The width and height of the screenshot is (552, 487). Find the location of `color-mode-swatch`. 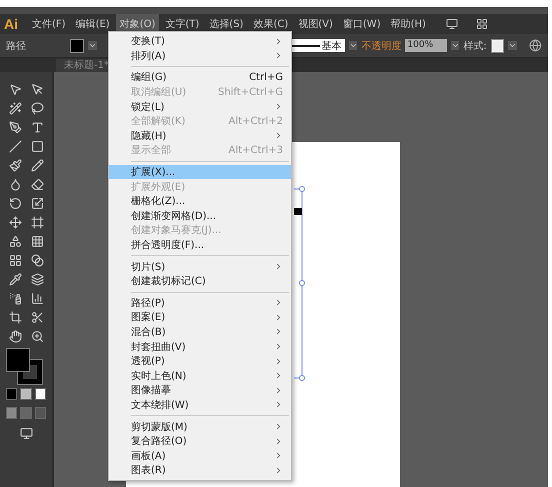

color-mode-swatch is located at coordinates (12, 394).